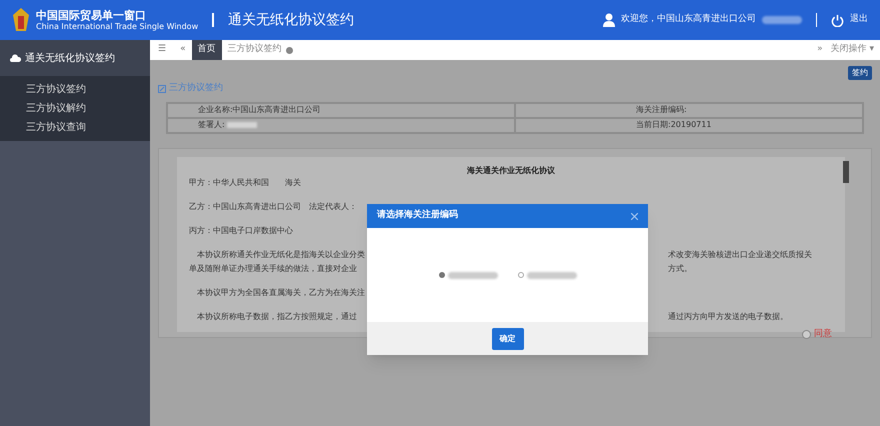 The image size is (880, 426). What do you see at coordinates (508, 339) in the screenshot?
I see `confirm-button: 确定` at bounding box center [508, 339].